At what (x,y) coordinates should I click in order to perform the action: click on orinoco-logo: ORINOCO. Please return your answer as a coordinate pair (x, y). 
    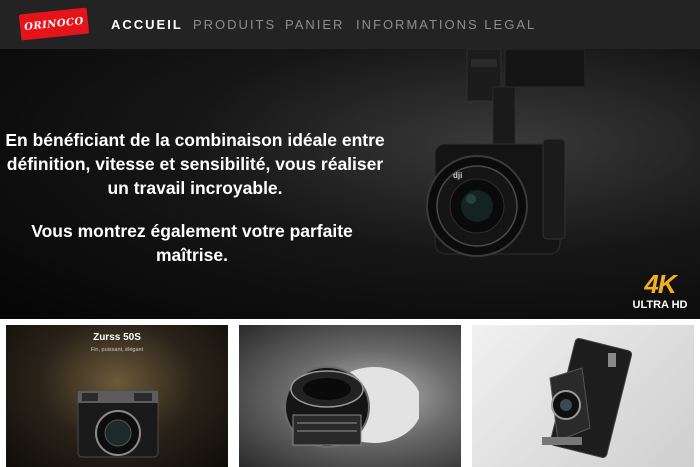
    Looking at the image, I should click on (54, 24).